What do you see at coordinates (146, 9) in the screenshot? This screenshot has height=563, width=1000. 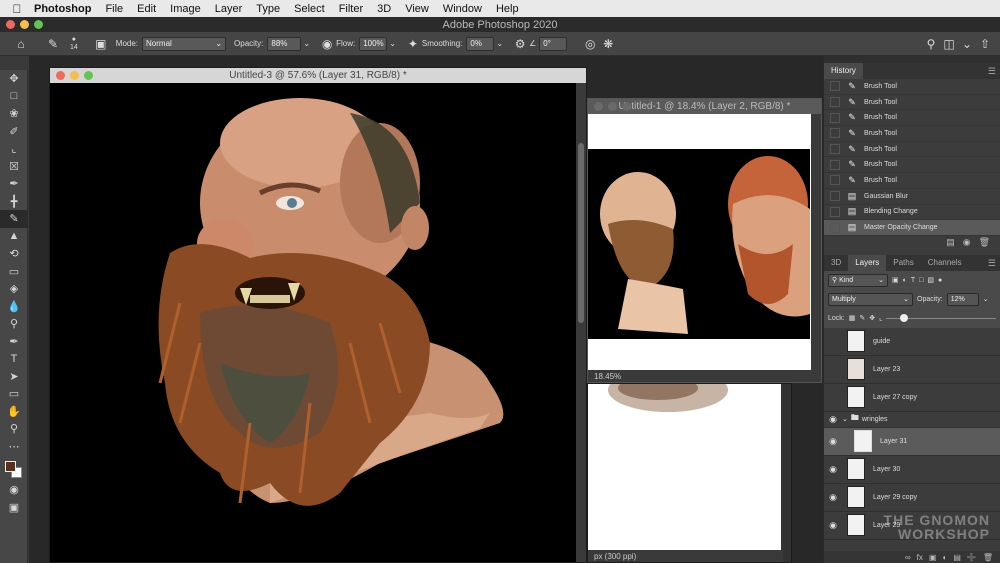 I see `menu-edit: Edit` at bounding box center [146, 9].